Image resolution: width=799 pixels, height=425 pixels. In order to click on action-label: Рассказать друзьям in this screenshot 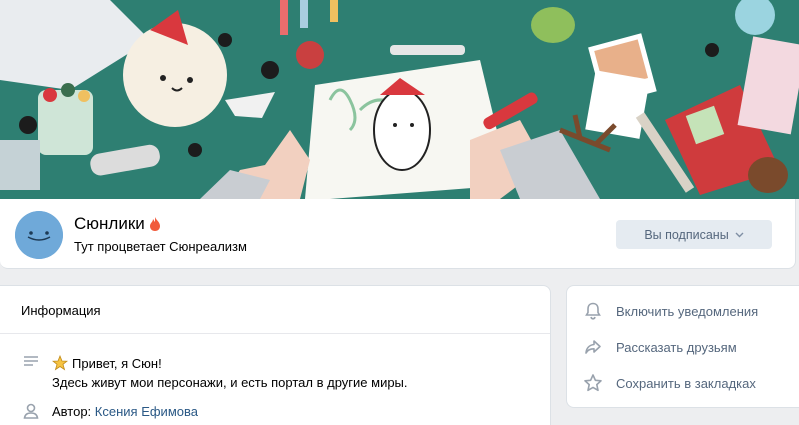, I will do `click(676, 347)`.